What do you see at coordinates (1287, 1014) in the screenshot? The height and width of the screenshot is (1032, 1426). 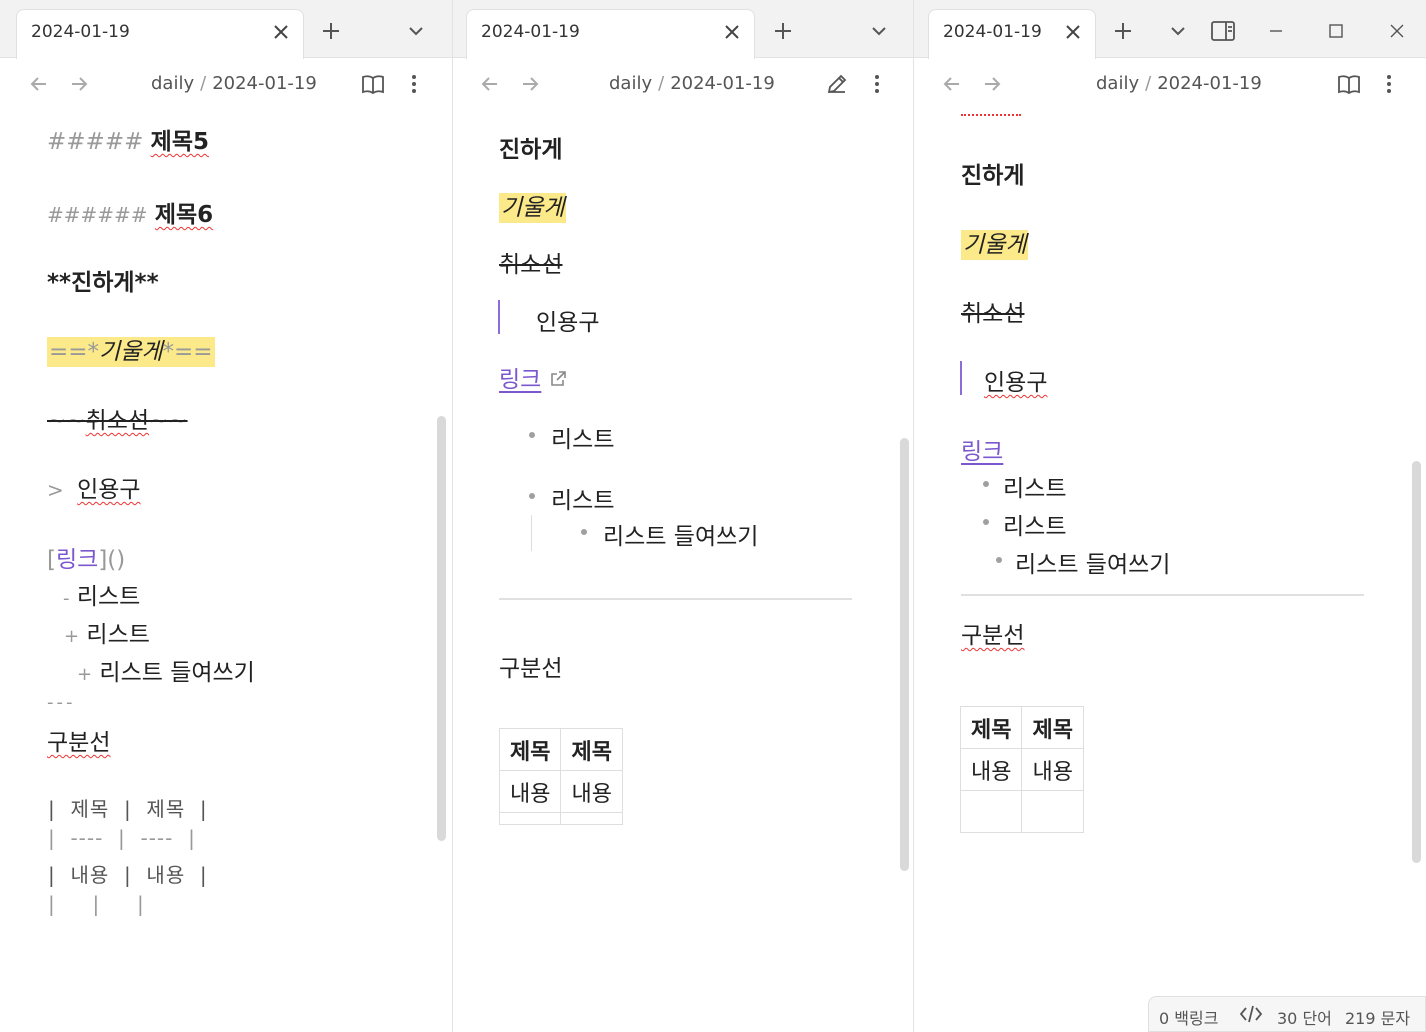 I see `status-bar: 0 백링크 30 단어 219 문자` at bounding box center [1287, 1014].